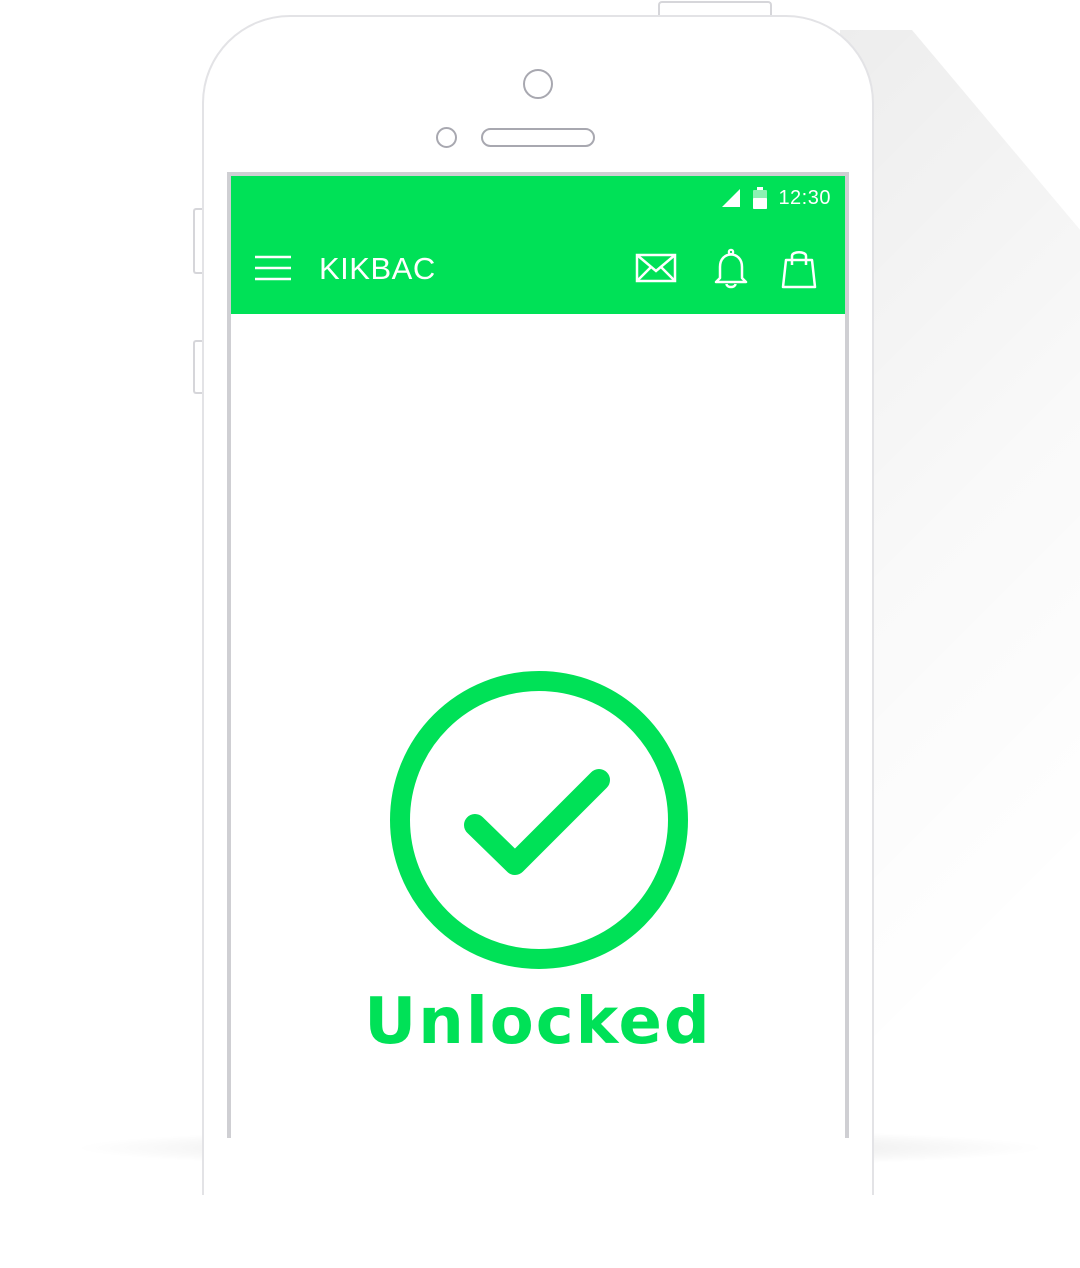 This screenshot has width=1080, height=1268. I want to click on notifications-button, so click(731, 271).